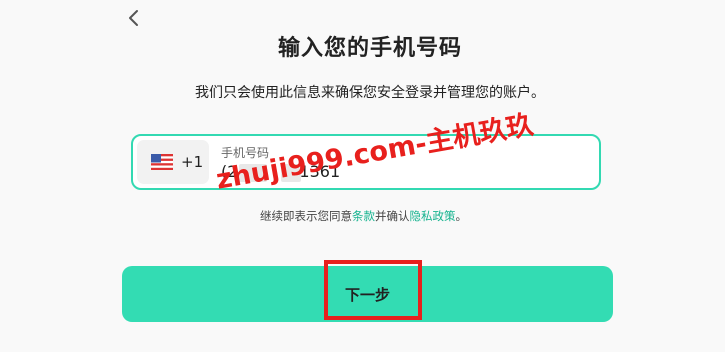 Image resolution: width=725 pixels, height=352 pixels. Describe the element at coordinates (192, 162) in the screenshot. I see `country-code: +1` at that location.